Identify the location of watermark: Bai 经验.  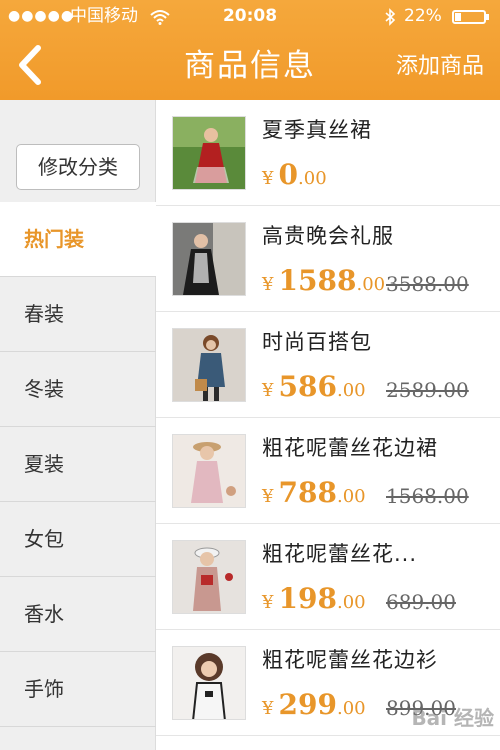
(452, 718).